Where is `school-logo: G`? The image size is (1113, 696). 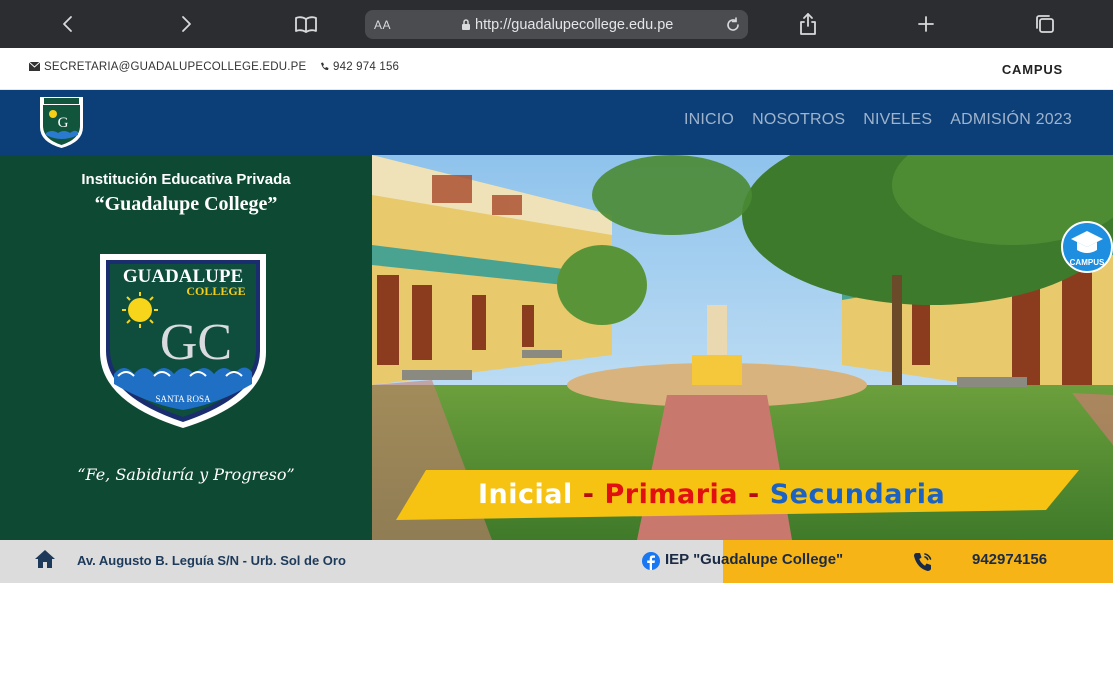
school-logo: G is located at coordinates (61, 122).